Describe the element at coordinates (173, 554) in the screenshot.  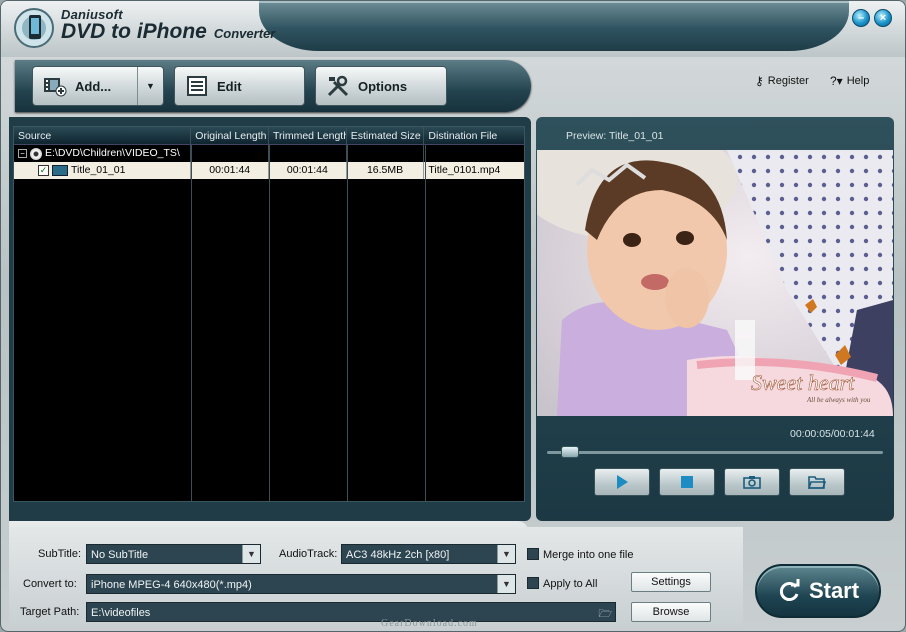
I see `subtitle-select: No SubTitle ▼` at that location.